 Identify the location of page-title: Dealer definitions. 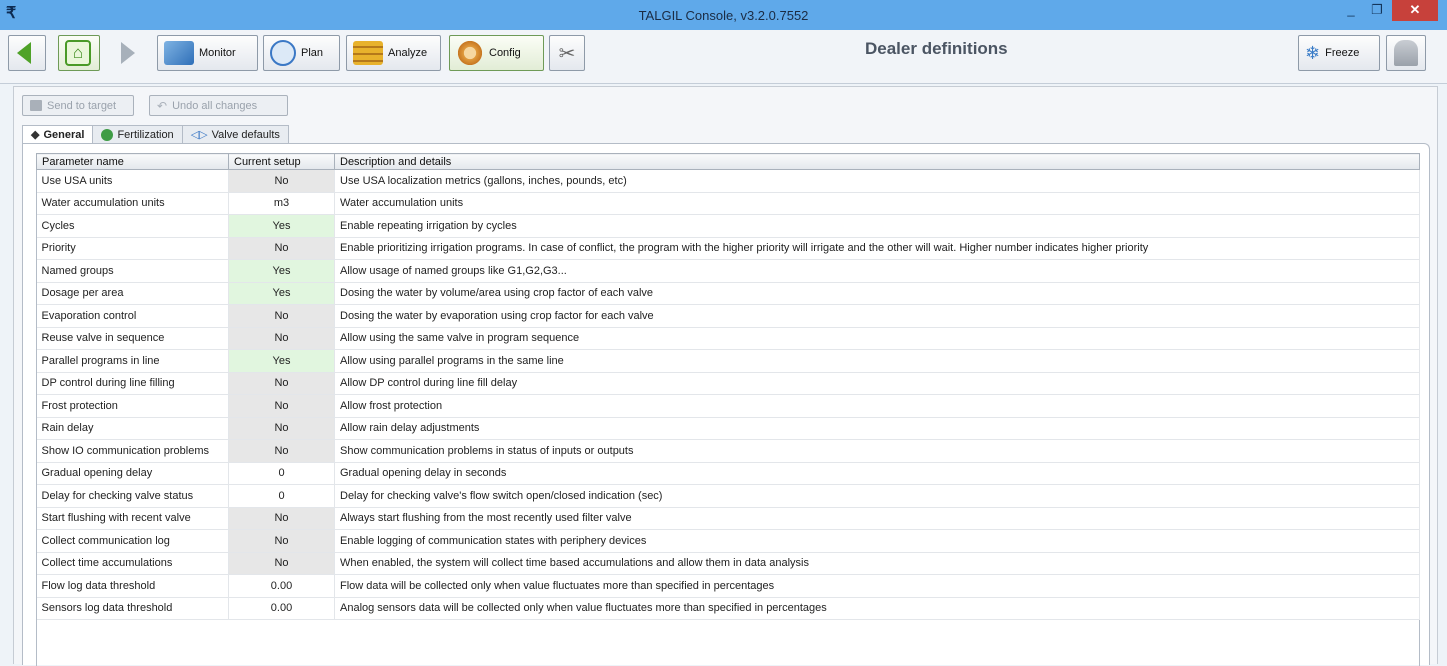
(936, 48).